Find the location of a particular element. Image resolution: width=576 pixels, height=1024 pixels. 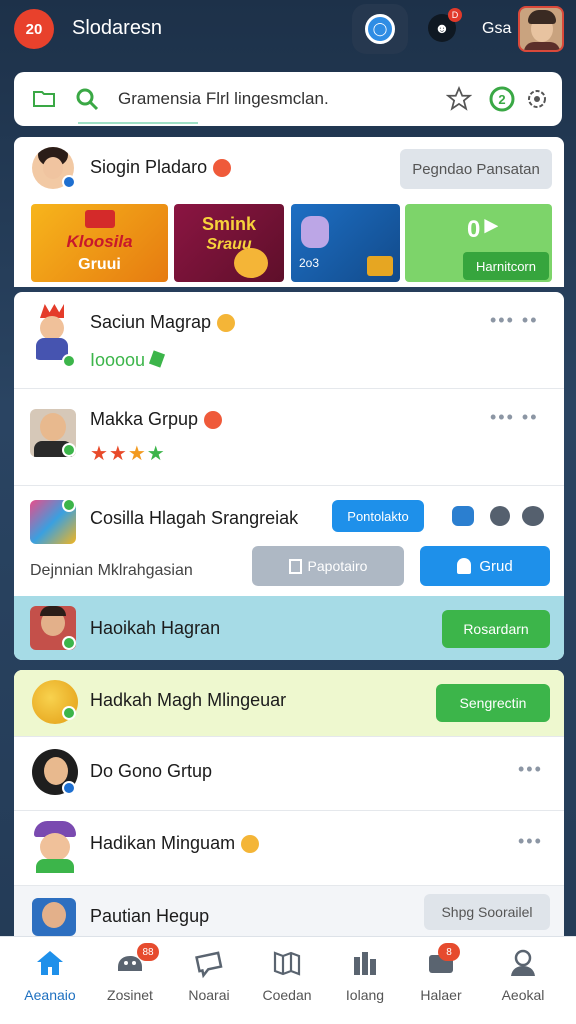

nav-item-inbox: 8 Halaer is located at coordinates (441, 980).